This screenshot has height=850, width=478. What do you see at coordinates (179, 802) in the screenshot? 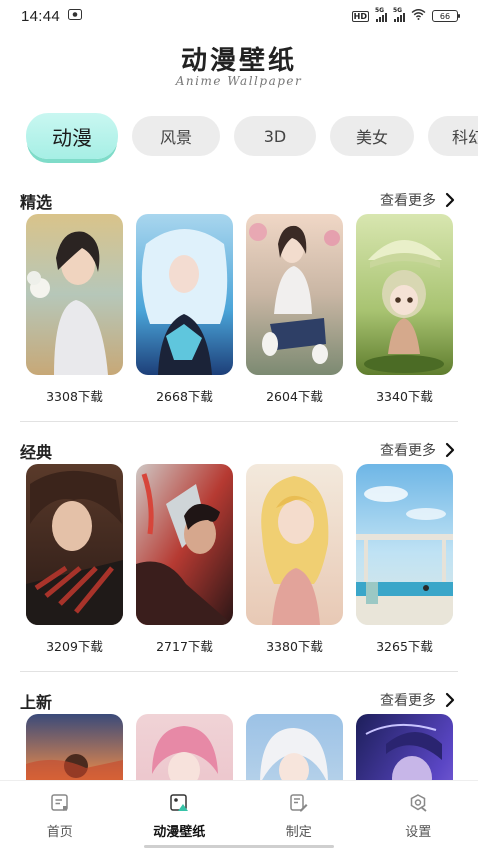
I see `wallpaper-icon` at bounding box center [179, 802].